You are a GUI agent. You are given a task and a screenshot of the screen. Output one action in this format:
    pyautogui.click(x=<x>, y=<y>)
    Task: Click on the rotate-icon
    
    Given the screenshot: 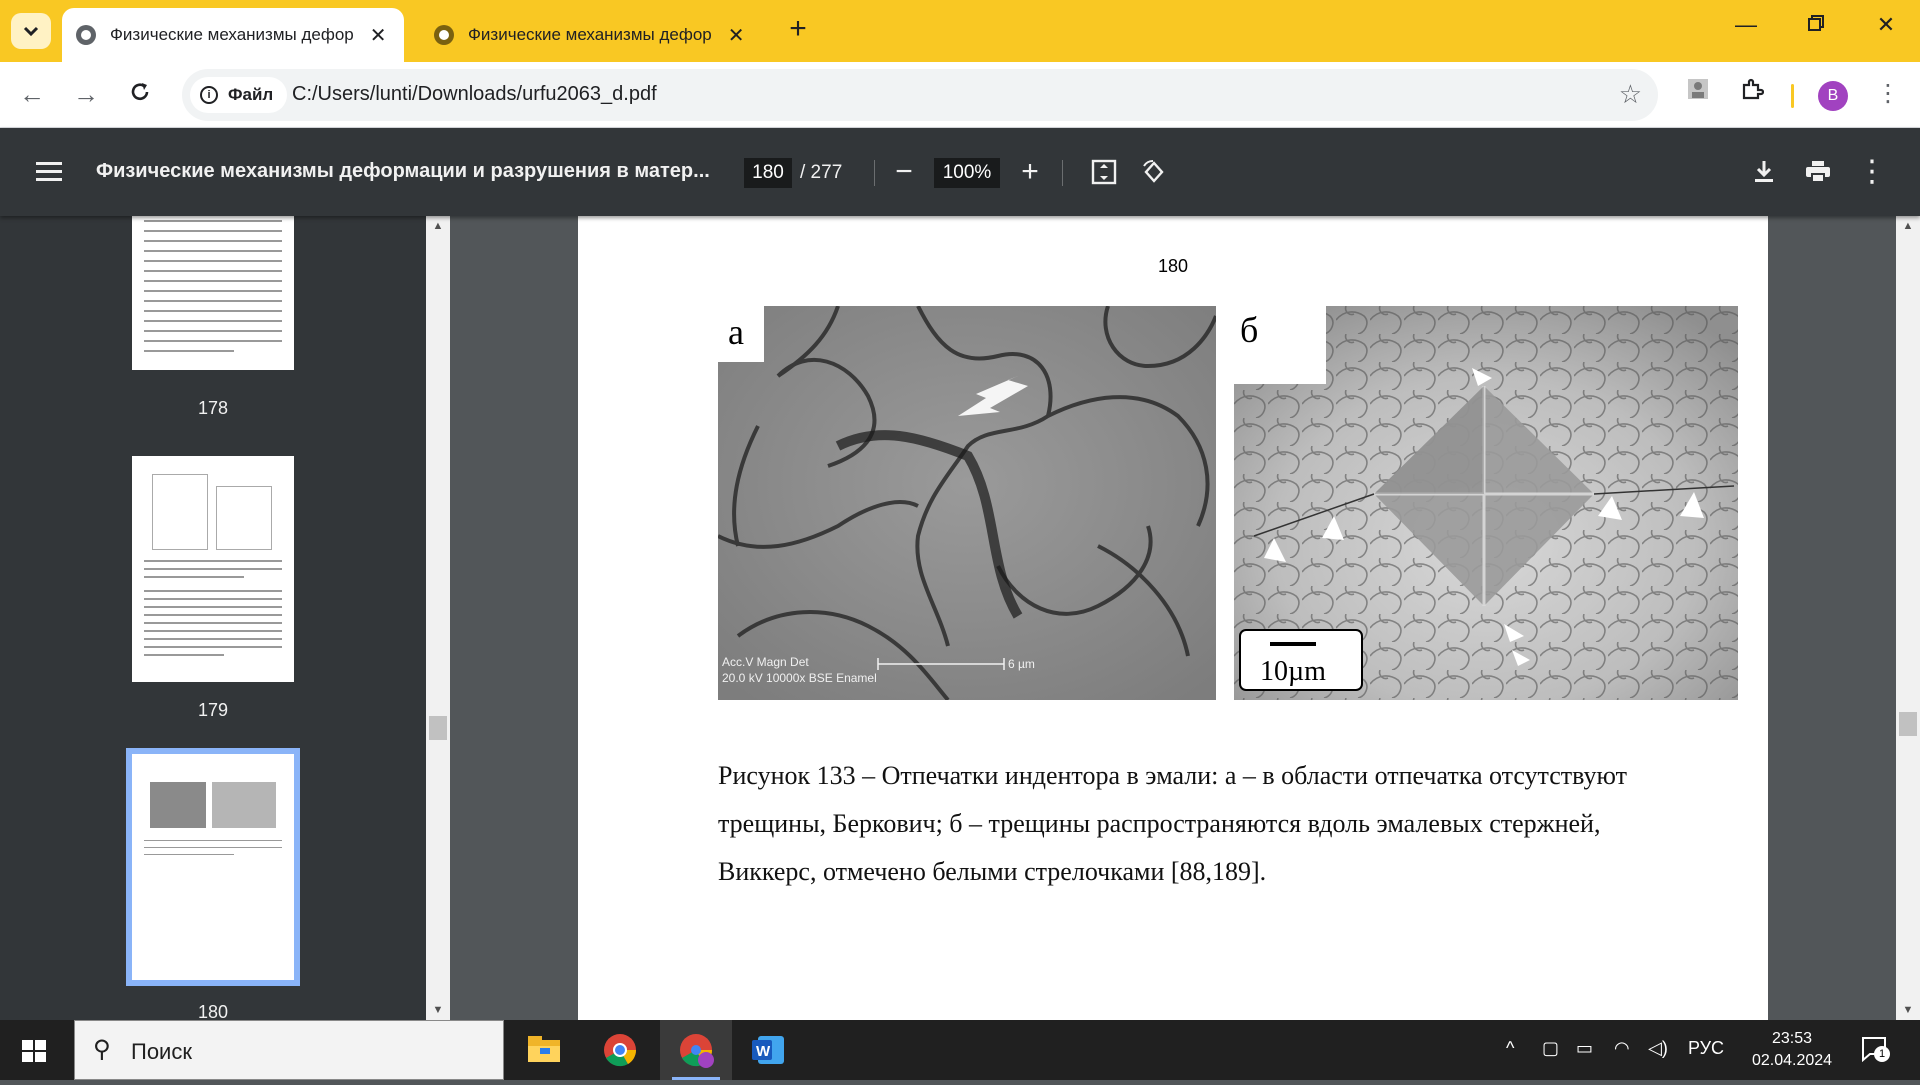 What is the action you would take?
    pyautogui.click(x=1154, y=172)
    